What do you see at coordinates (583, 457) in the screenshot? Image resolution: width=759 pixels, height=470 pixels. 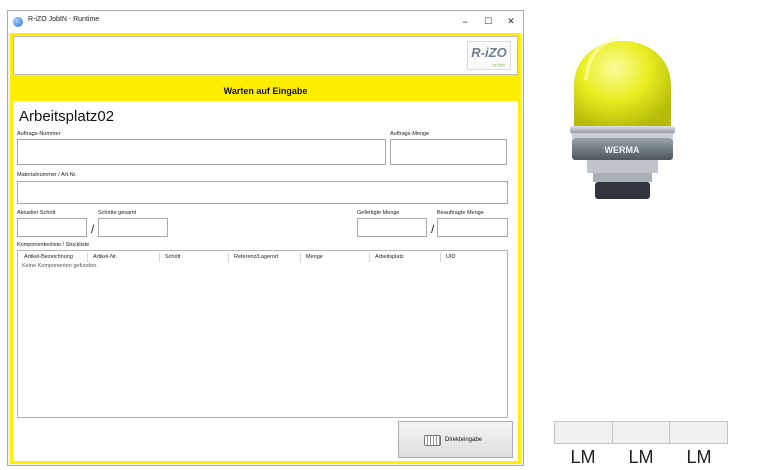 I see `lm-label-1: LM` at bounding box center [583, 457].